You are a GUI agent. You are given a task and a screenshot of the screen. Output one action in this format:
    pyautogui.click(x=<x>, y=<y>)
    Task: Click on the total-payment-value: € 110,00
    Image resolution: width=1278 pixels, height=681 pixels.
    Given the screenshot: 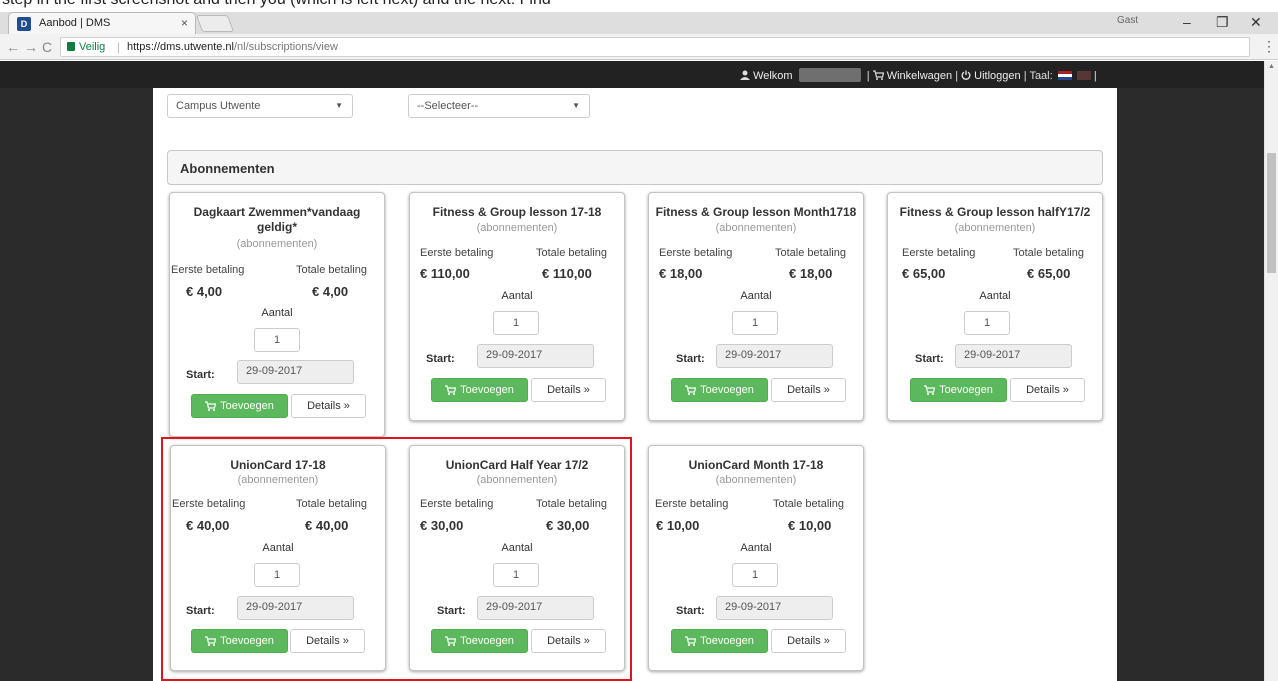 What is the action you would take?
    pyautogui.click(x=567, y=273)
    